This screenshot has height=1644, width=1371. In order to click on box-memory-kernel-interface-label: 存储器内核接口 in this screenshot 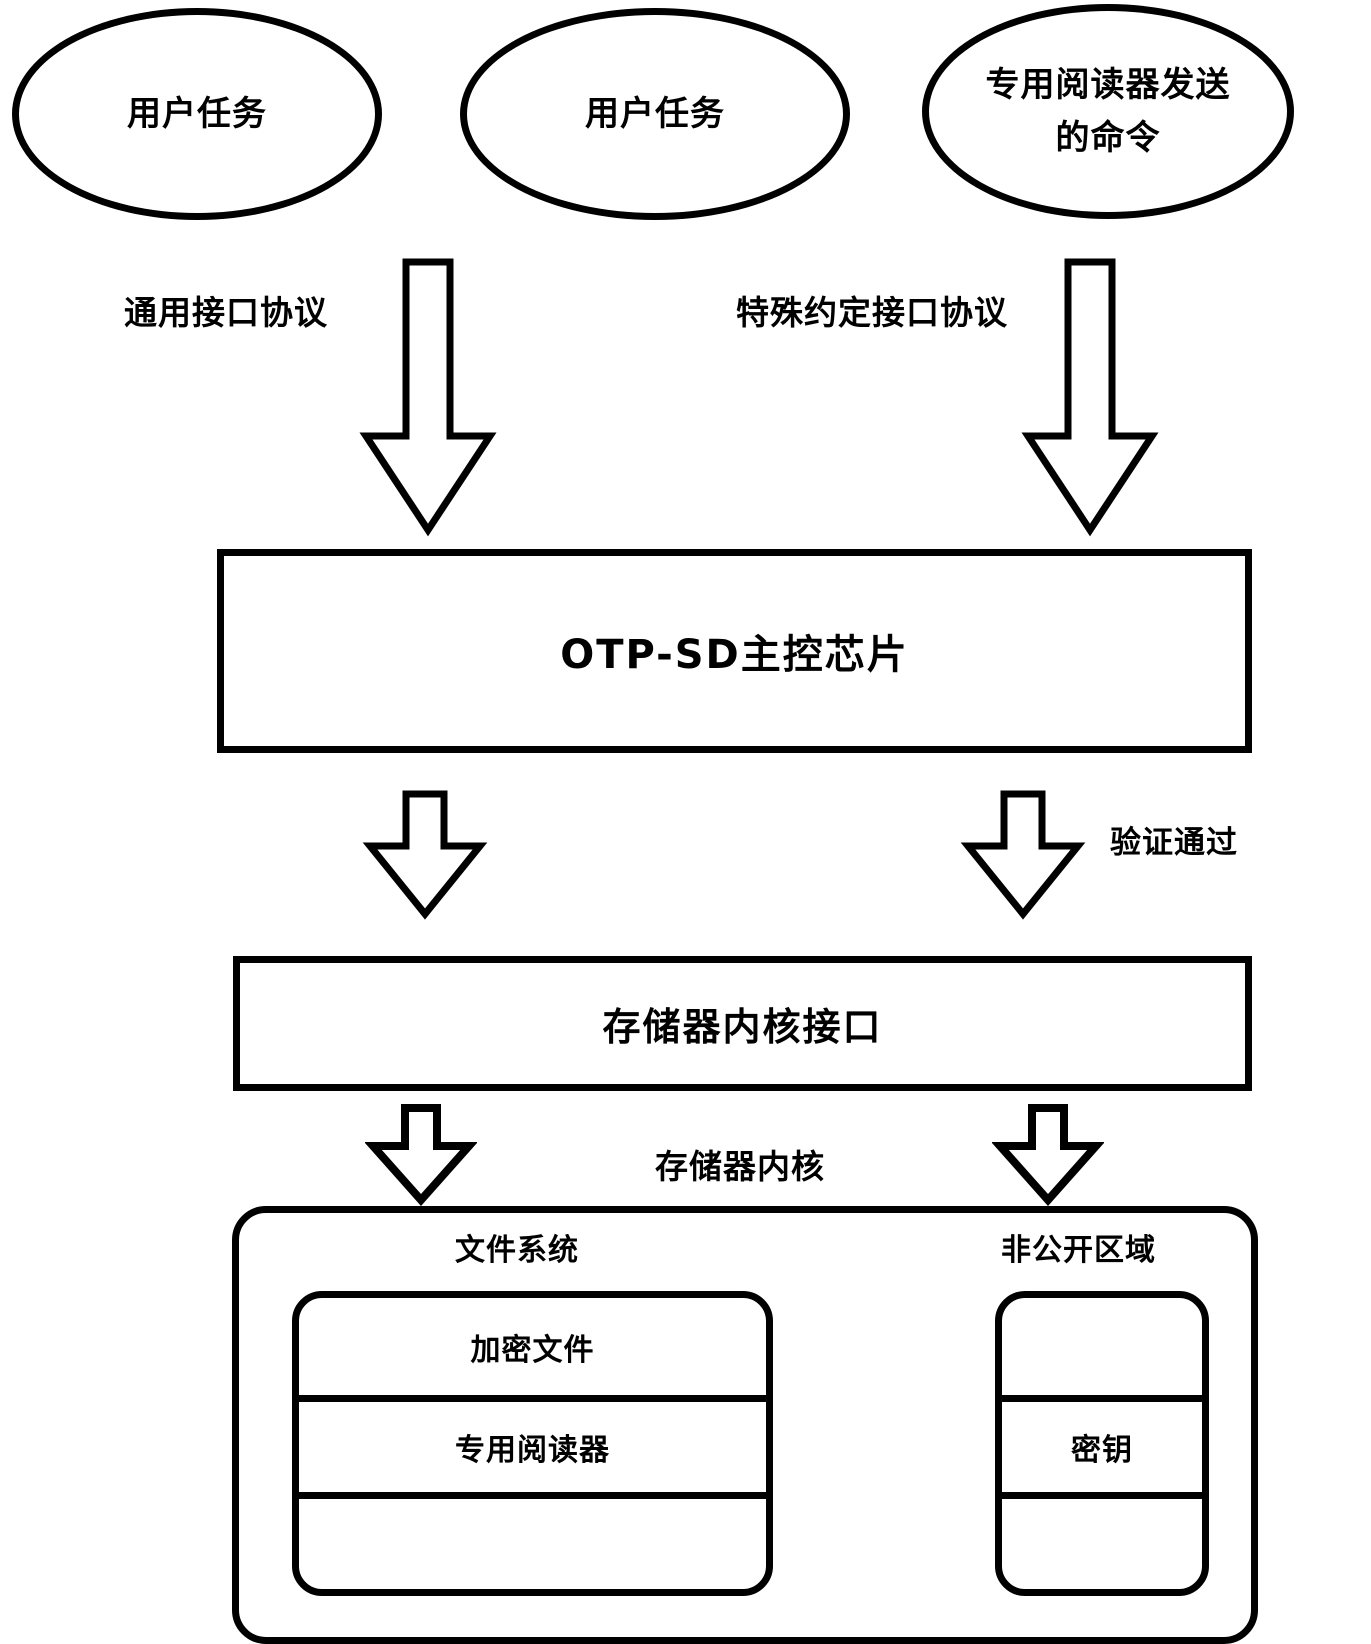, I will do `click(742, 1027)`.